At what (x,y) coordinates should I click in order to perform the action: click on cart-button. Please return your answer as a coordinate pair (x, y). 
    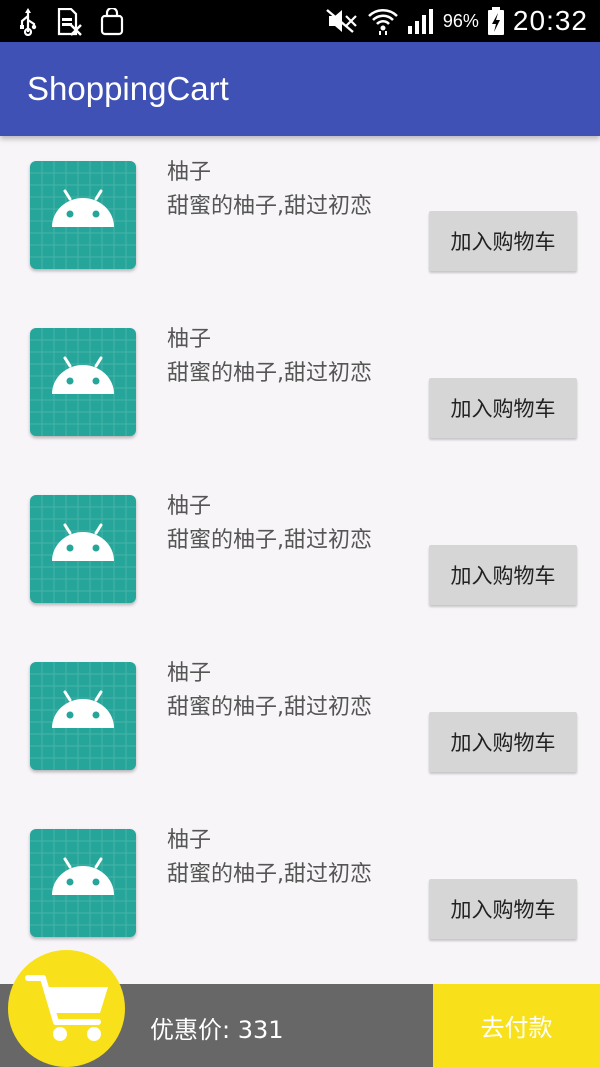
    Looking at the image, I should click on (66, 1008).